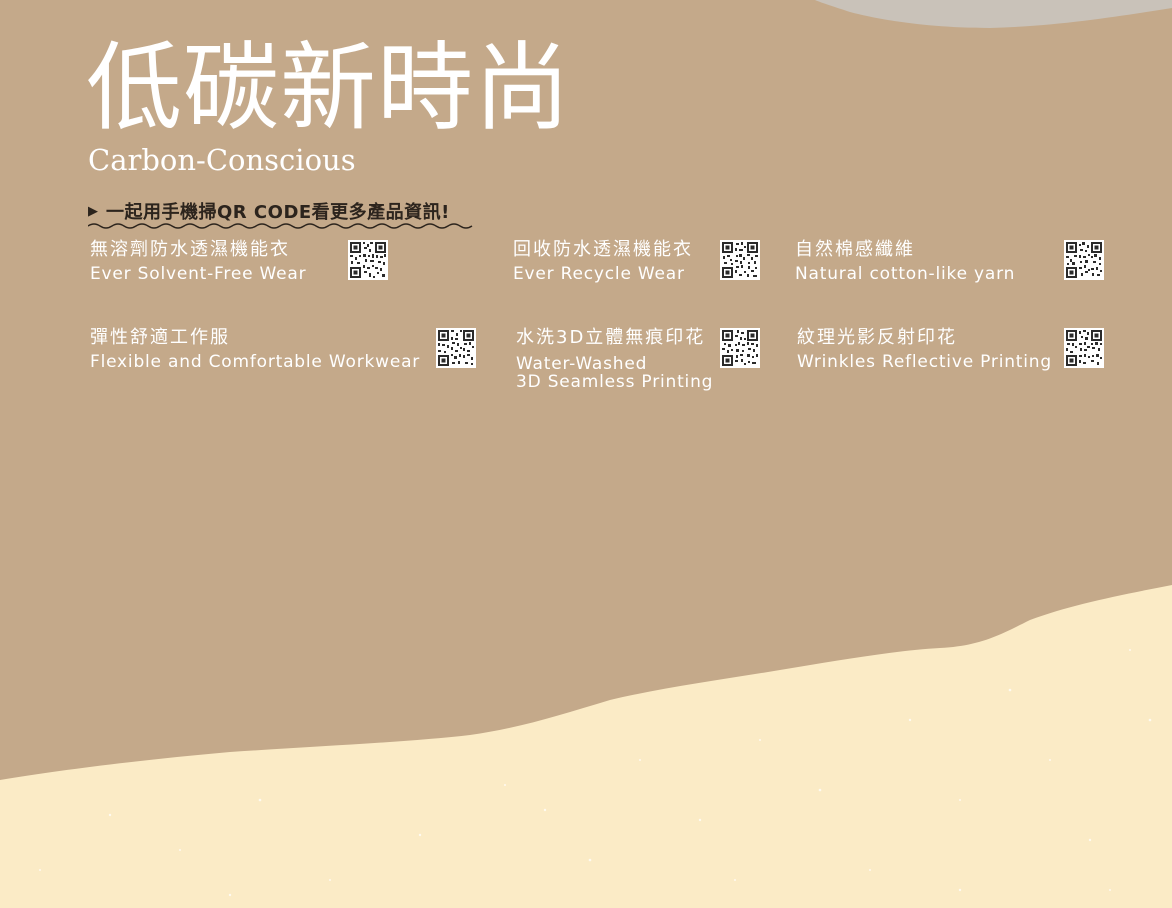  What do you see at coordinates (582, 364) in the screenshot?
I see `product-name-en-line1: Water-Washed` at bounding box center [582, 364].